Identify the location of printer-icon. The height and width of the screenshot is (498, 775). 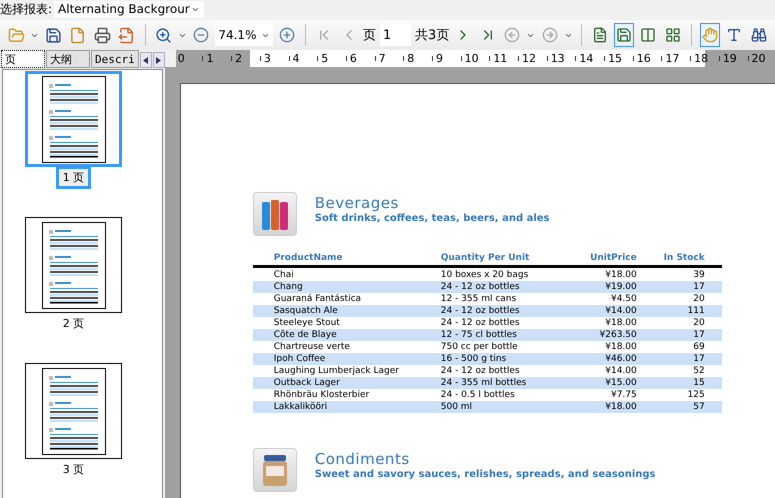
(102, 35).